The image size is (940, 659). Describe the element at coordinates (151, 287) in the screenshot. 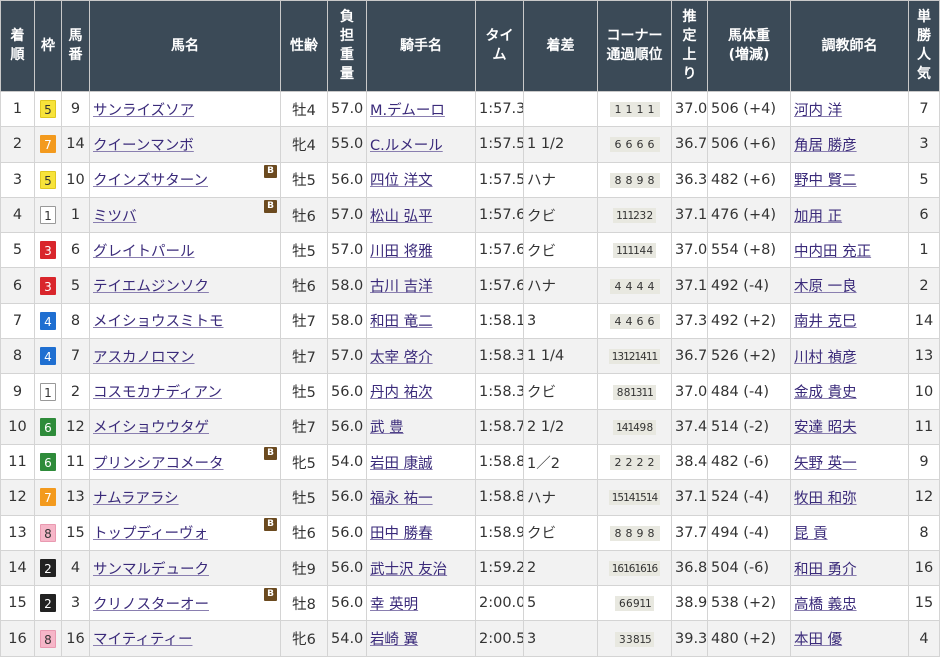

I see `horse-name-link: テイエムジンソク` at that location.